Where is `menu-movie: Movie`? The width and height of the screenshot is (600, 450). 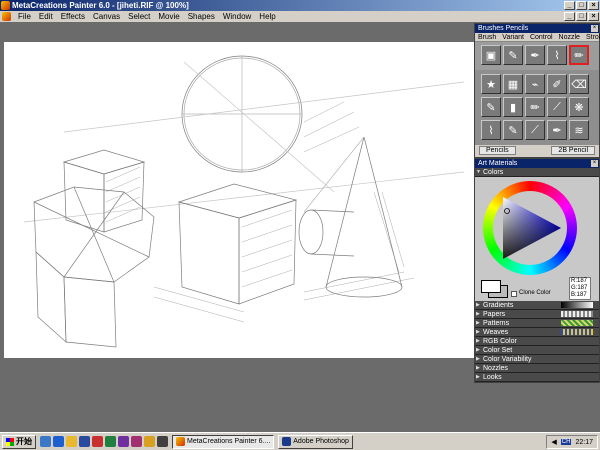 menu-movie: Movie is located at coordinates (168, 16).